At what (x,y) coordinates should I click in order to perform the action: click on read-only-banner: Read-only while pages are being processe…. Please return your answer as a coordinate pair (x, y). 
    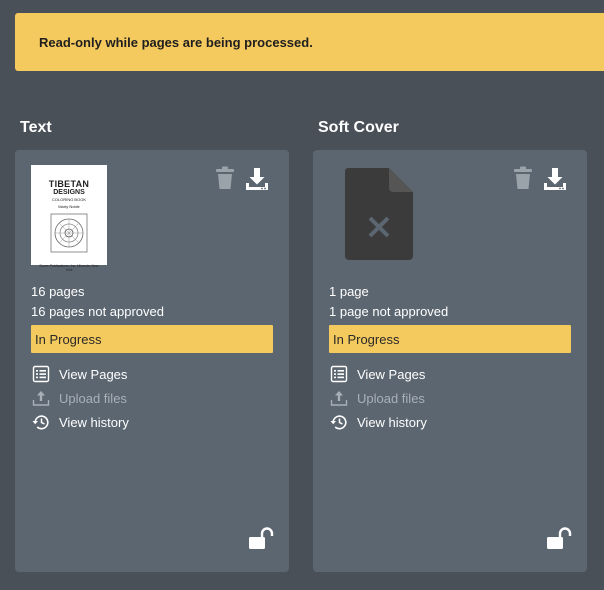
    Looking at the image, I should click on (309, 42).